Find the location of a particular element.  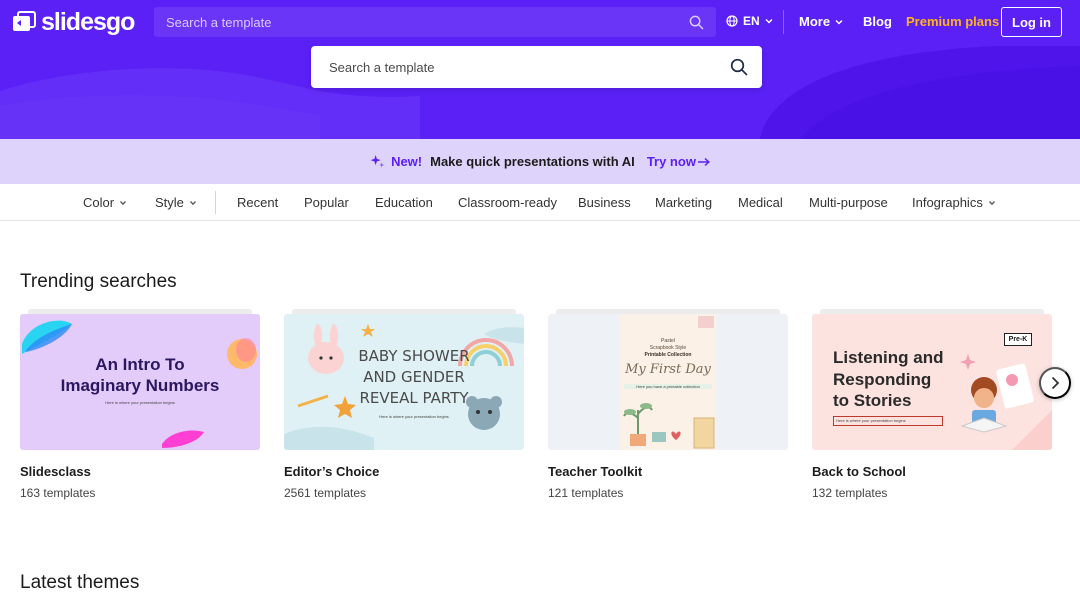

thumbnail-subtitle: Here you have a printable collection is located at coordinates (668, 386).